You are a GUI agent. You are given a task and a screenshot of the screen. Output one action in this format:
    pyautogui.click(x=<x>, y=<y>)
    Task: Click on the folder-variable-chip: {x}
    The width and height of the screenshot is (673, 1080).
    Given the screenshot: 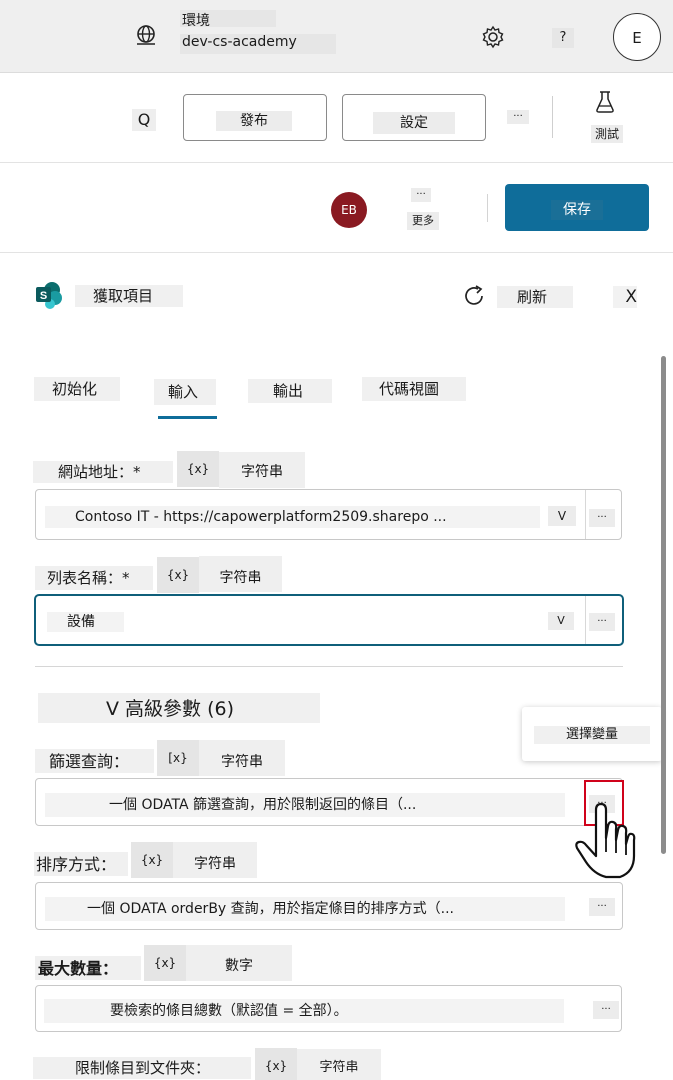 What is the action you would take?
    pyautogui.click(x=276, y=1064)
    